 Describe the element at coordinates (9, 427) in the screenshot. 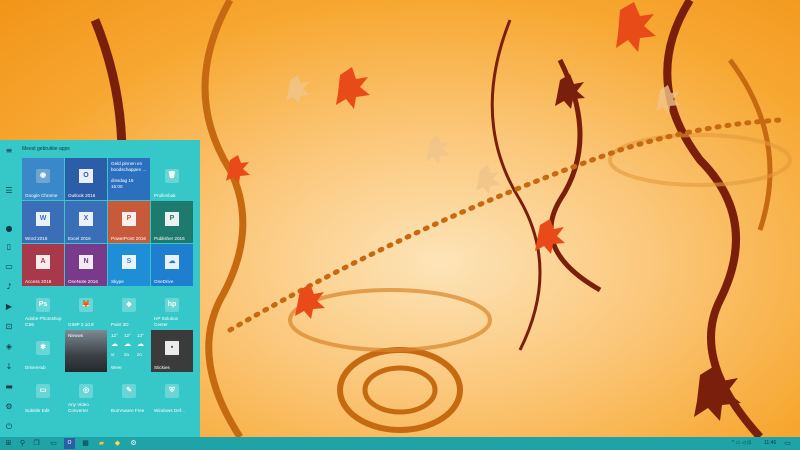

I see `power-icon: ⏻` at that location.